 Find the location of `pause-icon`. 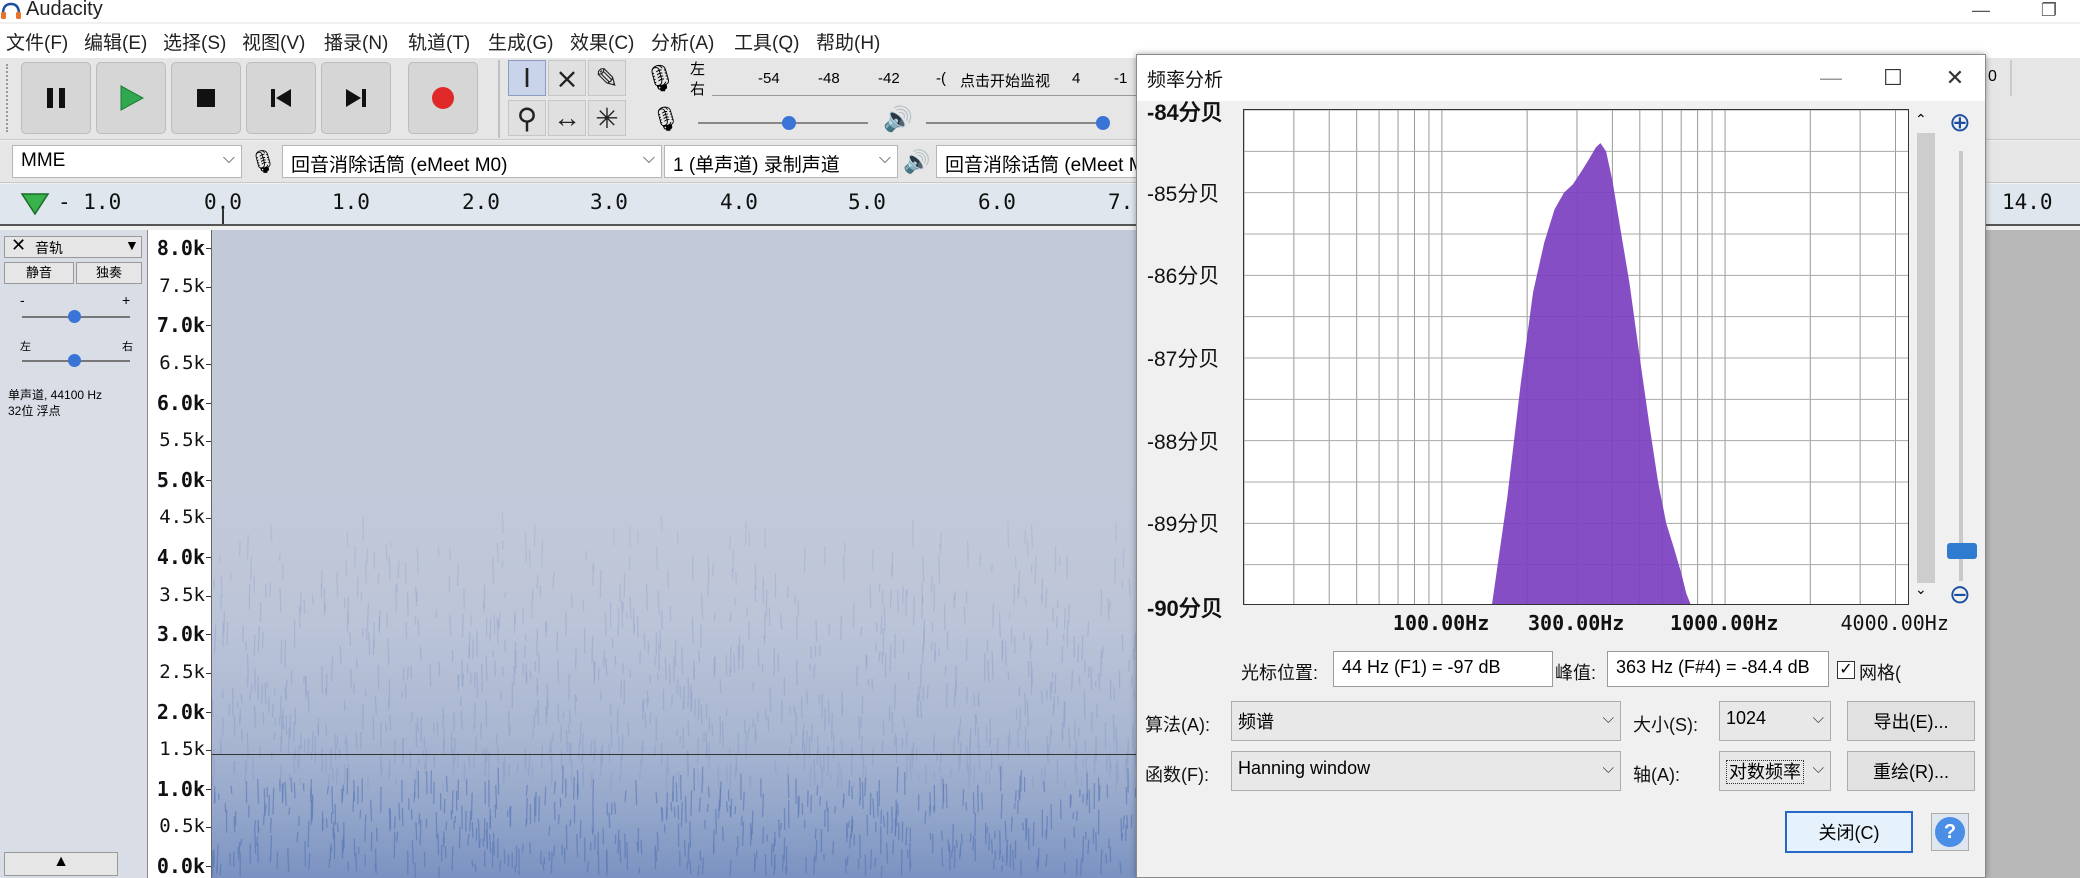

pause-icon is located at coordinates (56, 98).